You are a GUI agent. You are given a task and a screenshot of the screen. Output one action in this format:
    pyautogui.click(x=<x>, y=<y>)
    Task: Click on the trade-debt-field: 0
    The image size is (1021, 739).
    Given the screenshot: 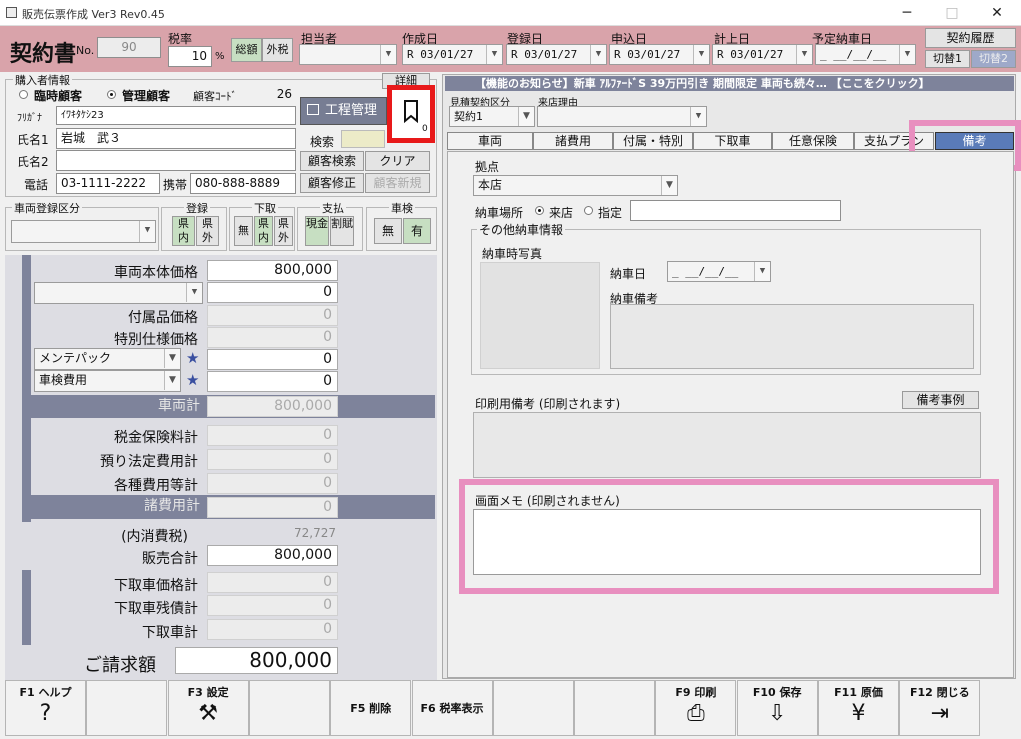 What is the action you would take?
    pyautogui.click(x=272, y=605)
    